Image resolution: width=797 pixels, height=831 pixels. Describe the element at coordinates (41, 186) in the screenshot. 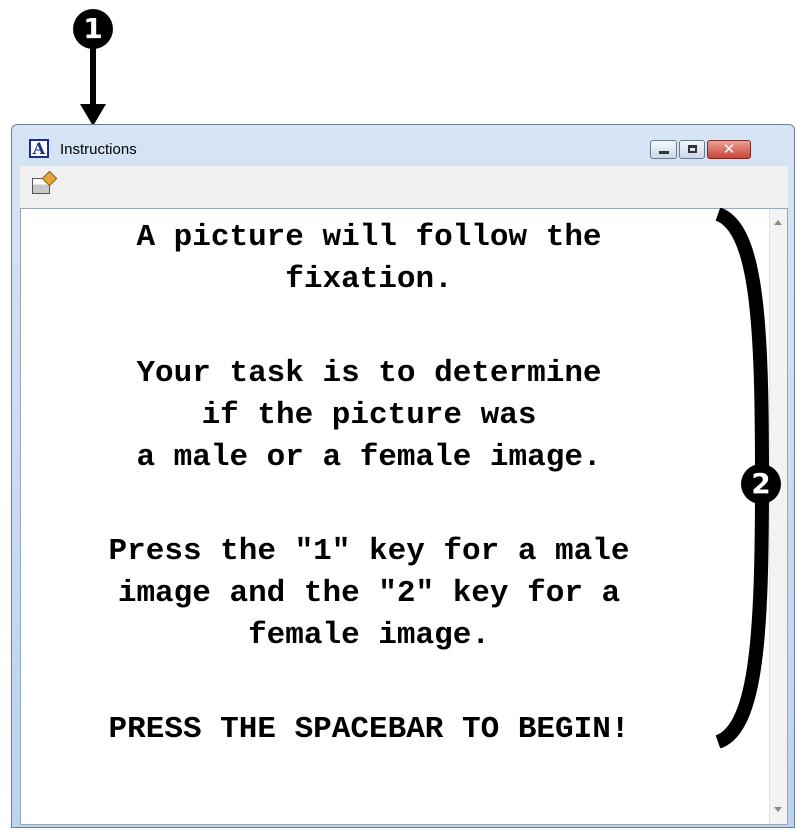

I see `properties-icon` at that location.